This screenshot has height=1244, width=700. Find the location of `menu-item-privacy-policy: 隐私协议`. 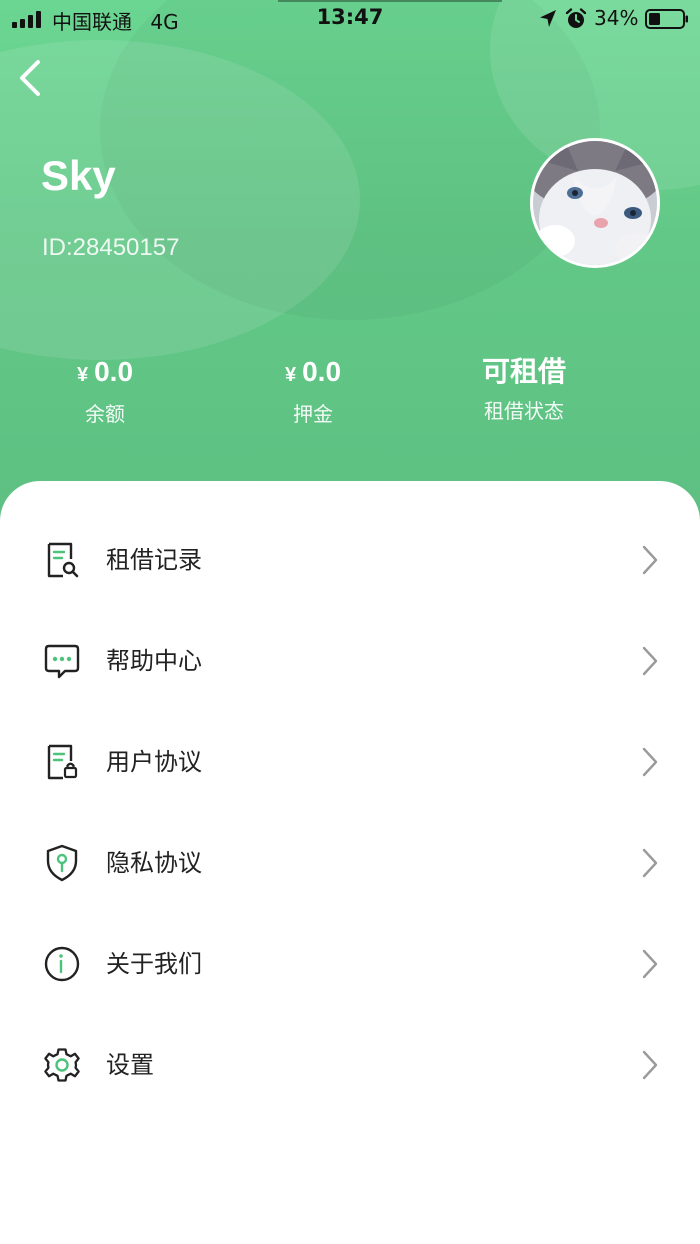

menu-item-privacy-policy: 隐私协议 is located at coordinates (350, 863).